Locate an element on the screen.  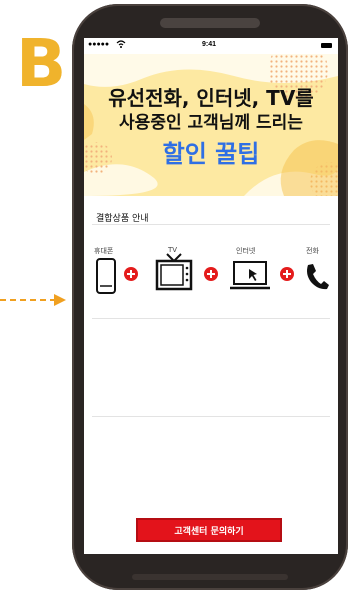
hero-title-line1: 유선전화, 인터넷, TV를 is located at coordinates (211, 98).